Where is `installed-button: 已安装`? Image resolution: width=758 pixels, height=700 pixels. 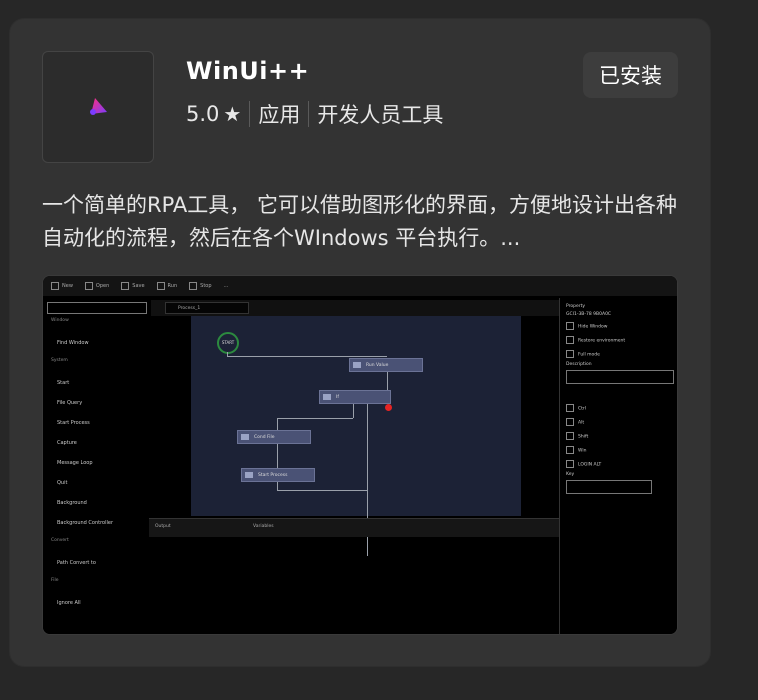
installed-button: 已安装 is located at coordinates (630, 75).